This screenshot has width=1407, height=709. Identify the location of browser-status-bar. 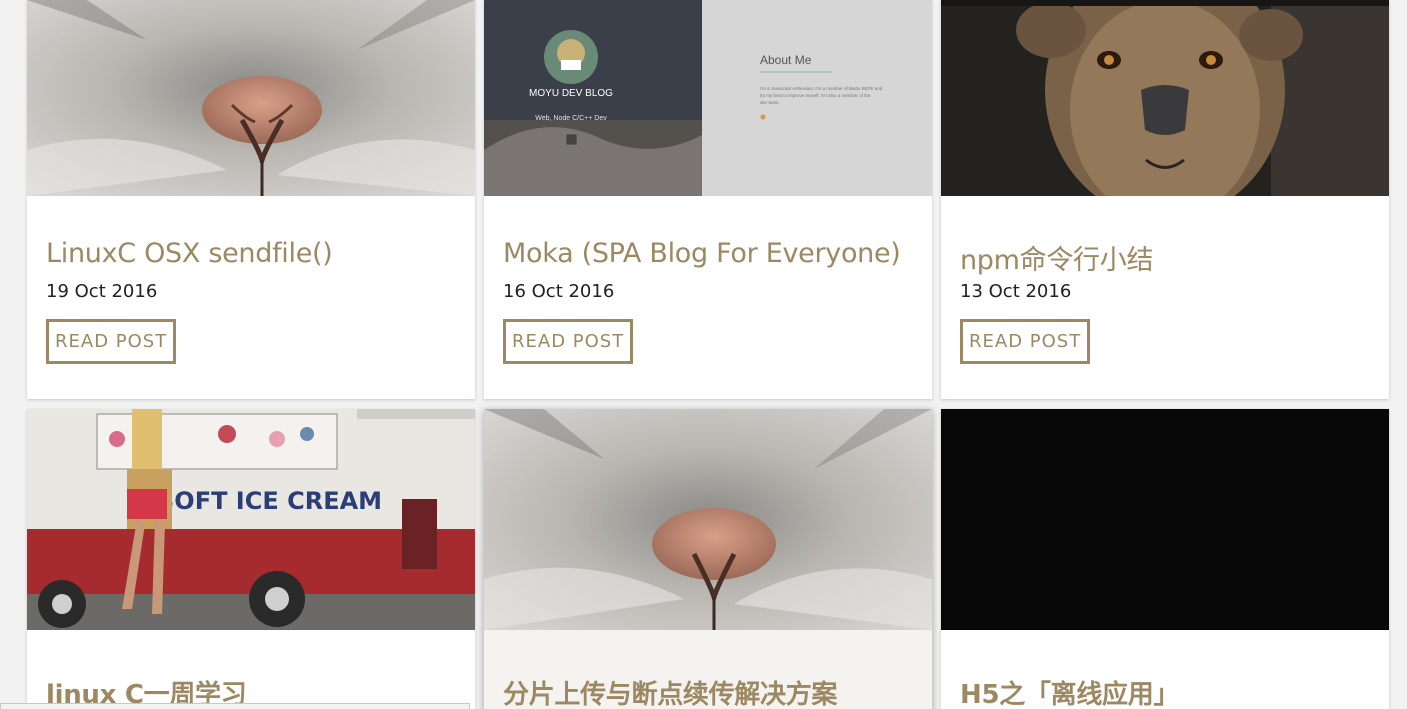
(235, 706).